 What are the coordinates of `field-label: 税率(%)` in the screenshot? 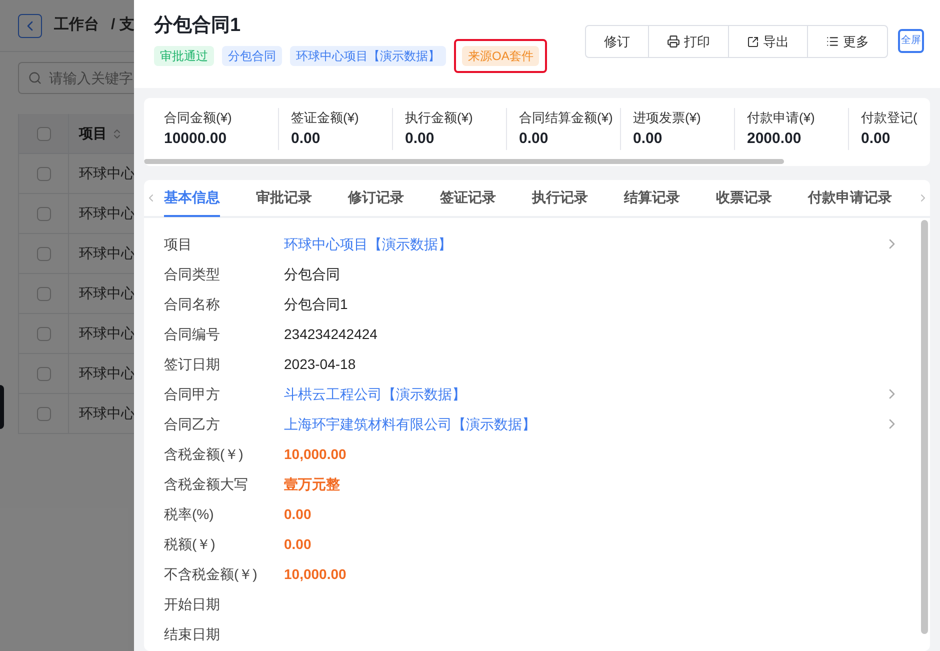 It's located at (189, 514).